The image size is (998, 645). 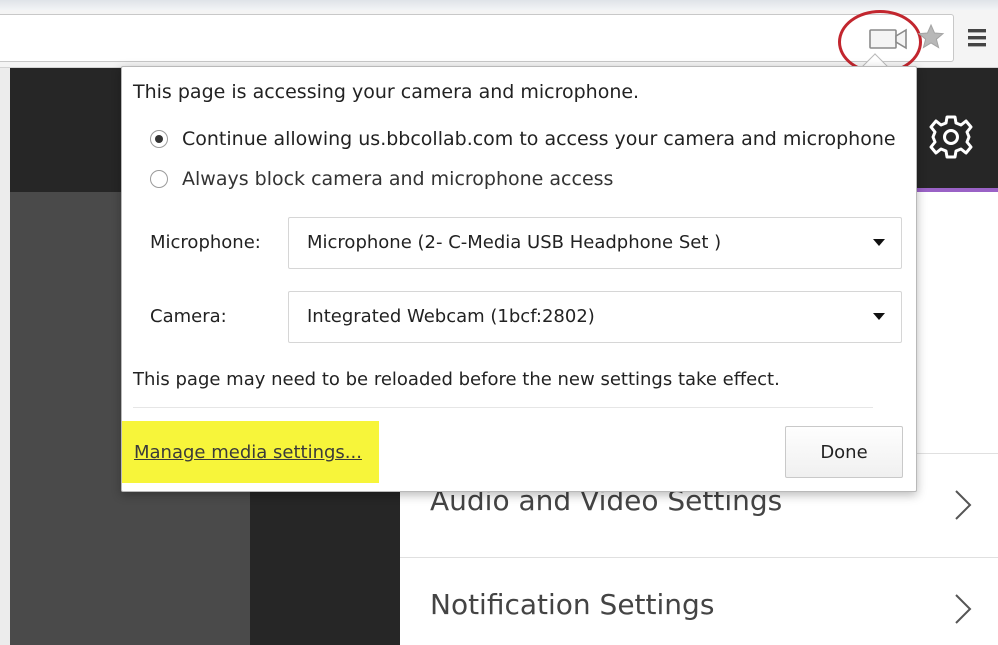 What do you see at coordinates (451, 316) in the screenshot?
I see `camera-value: Integrated Webcam (1bcf:2802)` at bounding box center [451, 316].